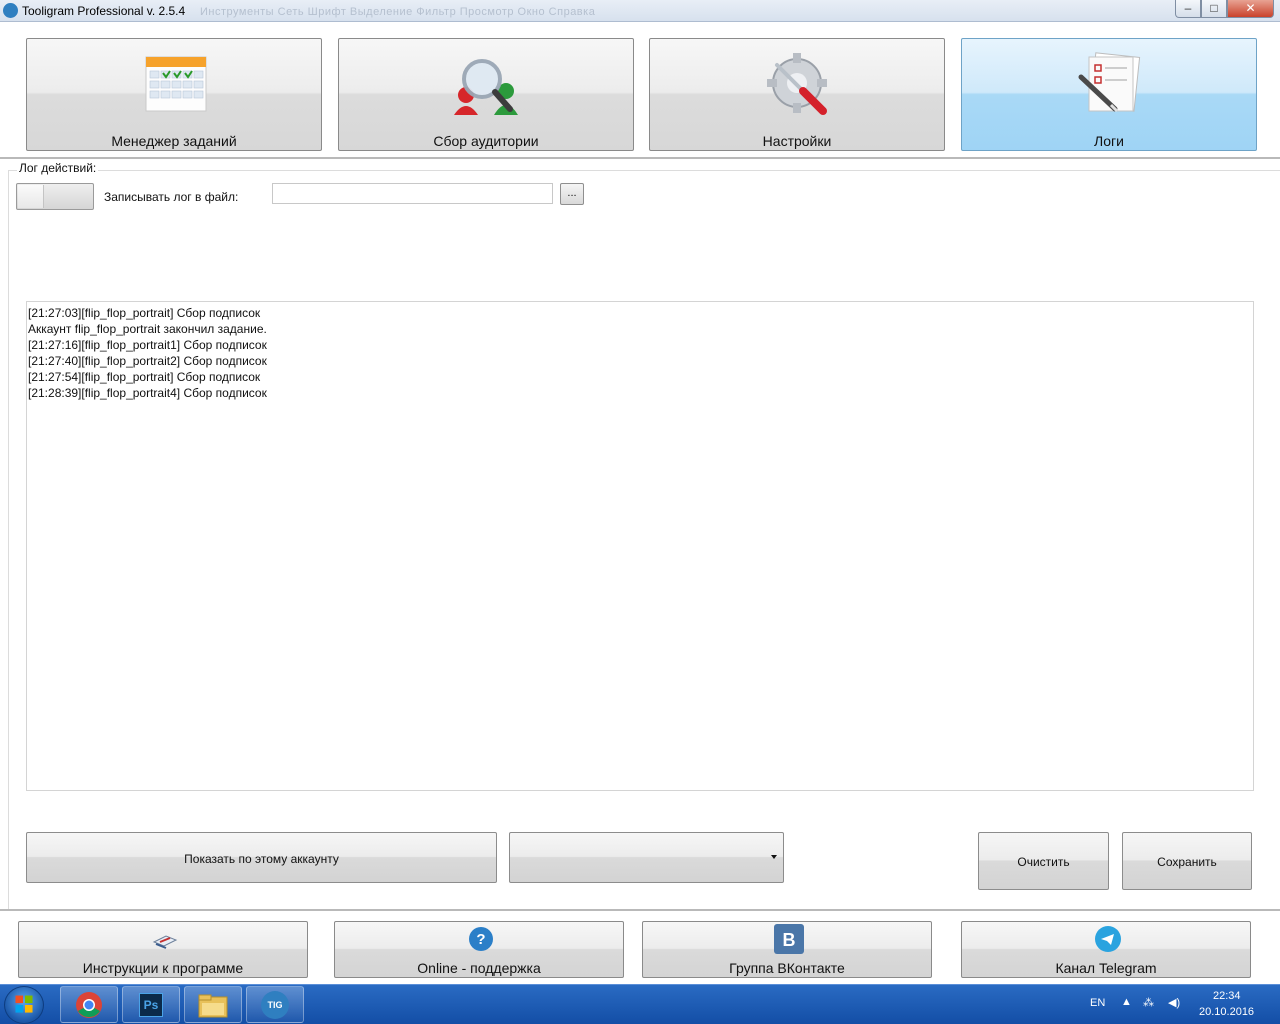 The height and width of the screenshot is (1024, 1280). Describe the element at coordinates (797, 141) in the screenshot. I see `tab-label: Настройки` at that location.